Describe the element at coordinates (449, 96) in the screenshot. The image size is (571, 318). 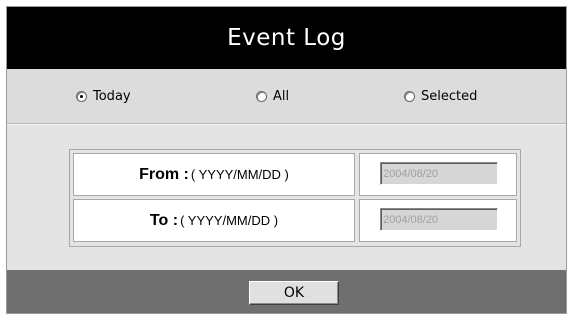
I see `radio-selected-label: Selected` at that location.